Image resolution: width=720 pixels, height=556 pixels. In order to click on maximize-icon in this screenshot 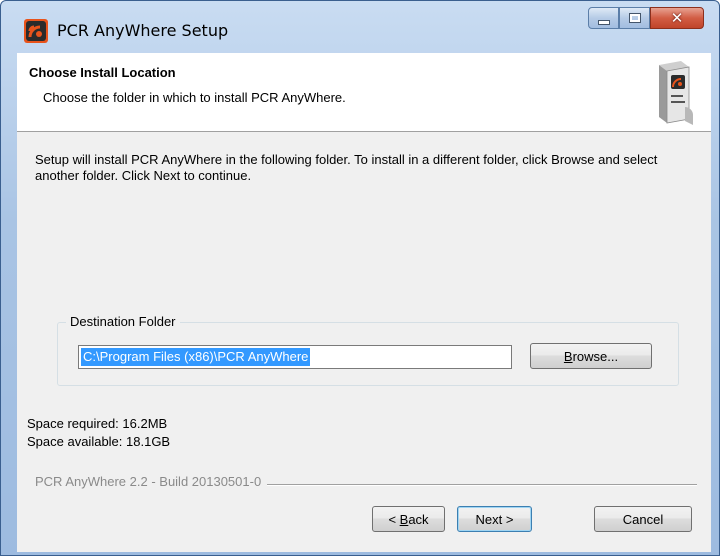, I will do `click(634, 18)`.